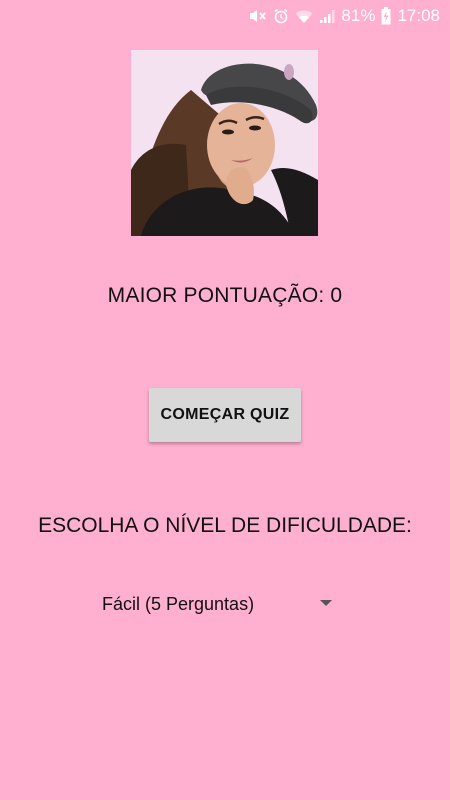 The height and width of the screenshot is (800, 450). Describe the element at coordinates (225, 525) in the screenshot. I see `difficulty-title: ESCOLHA O NÍVEL DE DIFICULDADE:` at that location.